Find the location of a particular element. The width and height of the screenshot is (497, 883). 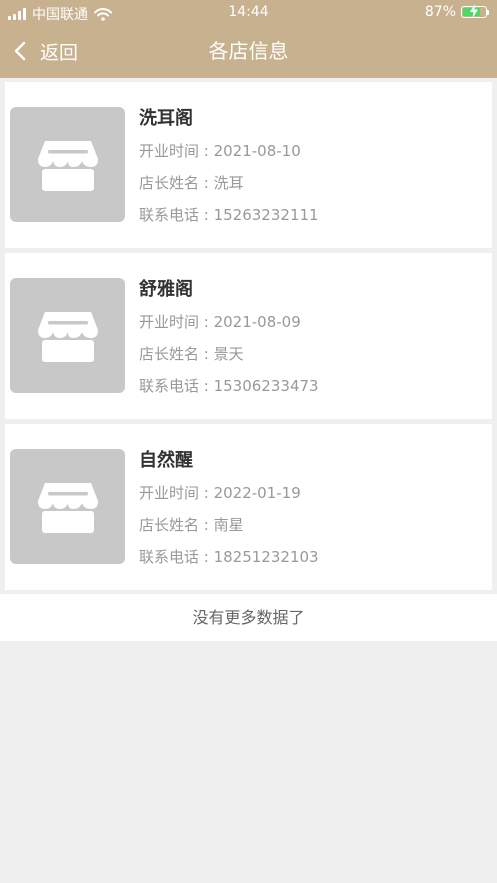

manager-row: 店长姓名 : 南星 is located at coordinates (191, 524).